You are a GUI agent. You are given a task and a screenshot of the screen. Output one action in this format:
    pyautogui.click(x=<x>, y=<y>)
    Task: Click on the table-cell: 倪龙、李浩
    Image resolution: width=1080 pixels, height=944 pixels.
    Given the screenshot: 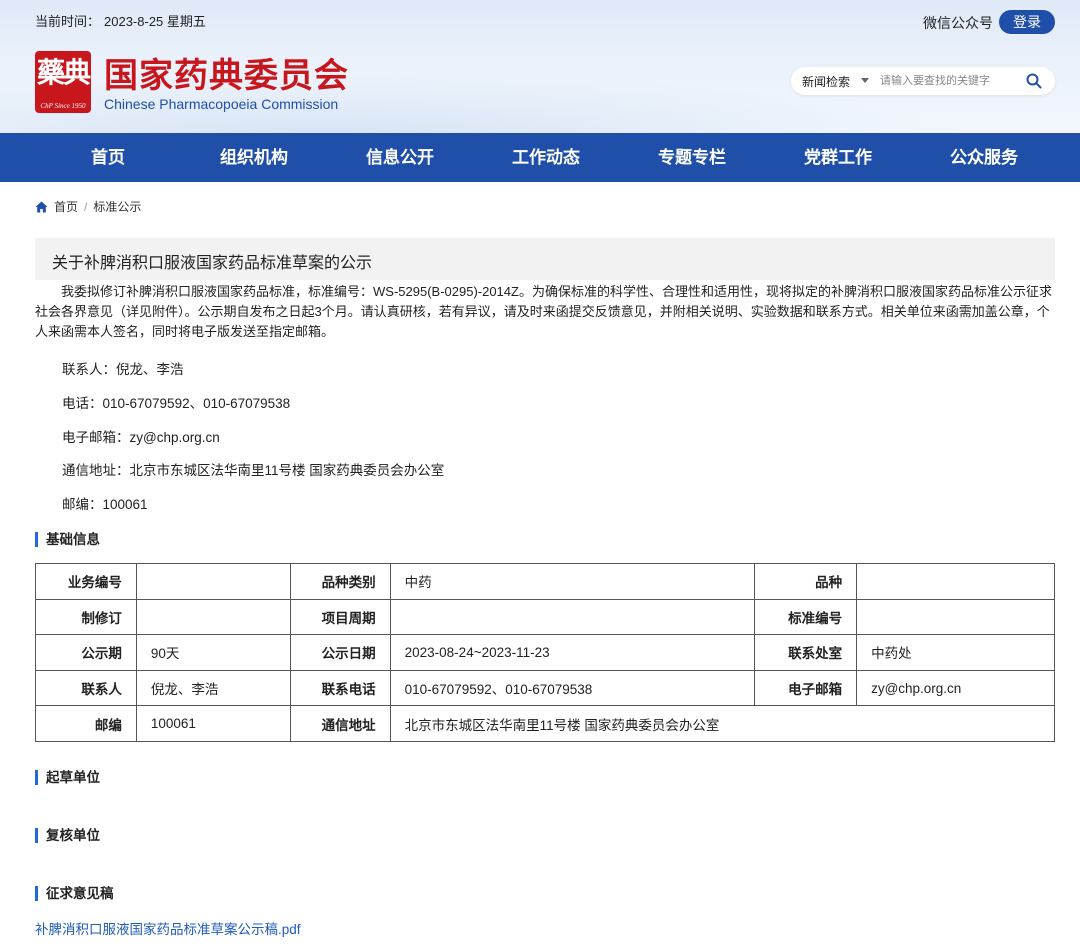 What is the action you would take?
    pyautogui.click(x=213, y=688)
    